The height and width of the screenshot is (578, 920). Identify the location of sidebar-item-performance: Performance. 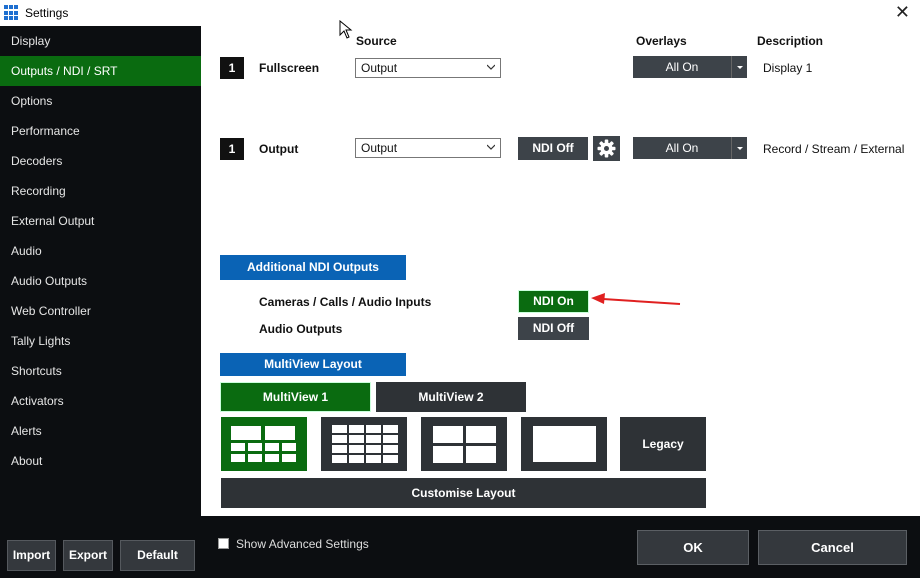
(100, 131).